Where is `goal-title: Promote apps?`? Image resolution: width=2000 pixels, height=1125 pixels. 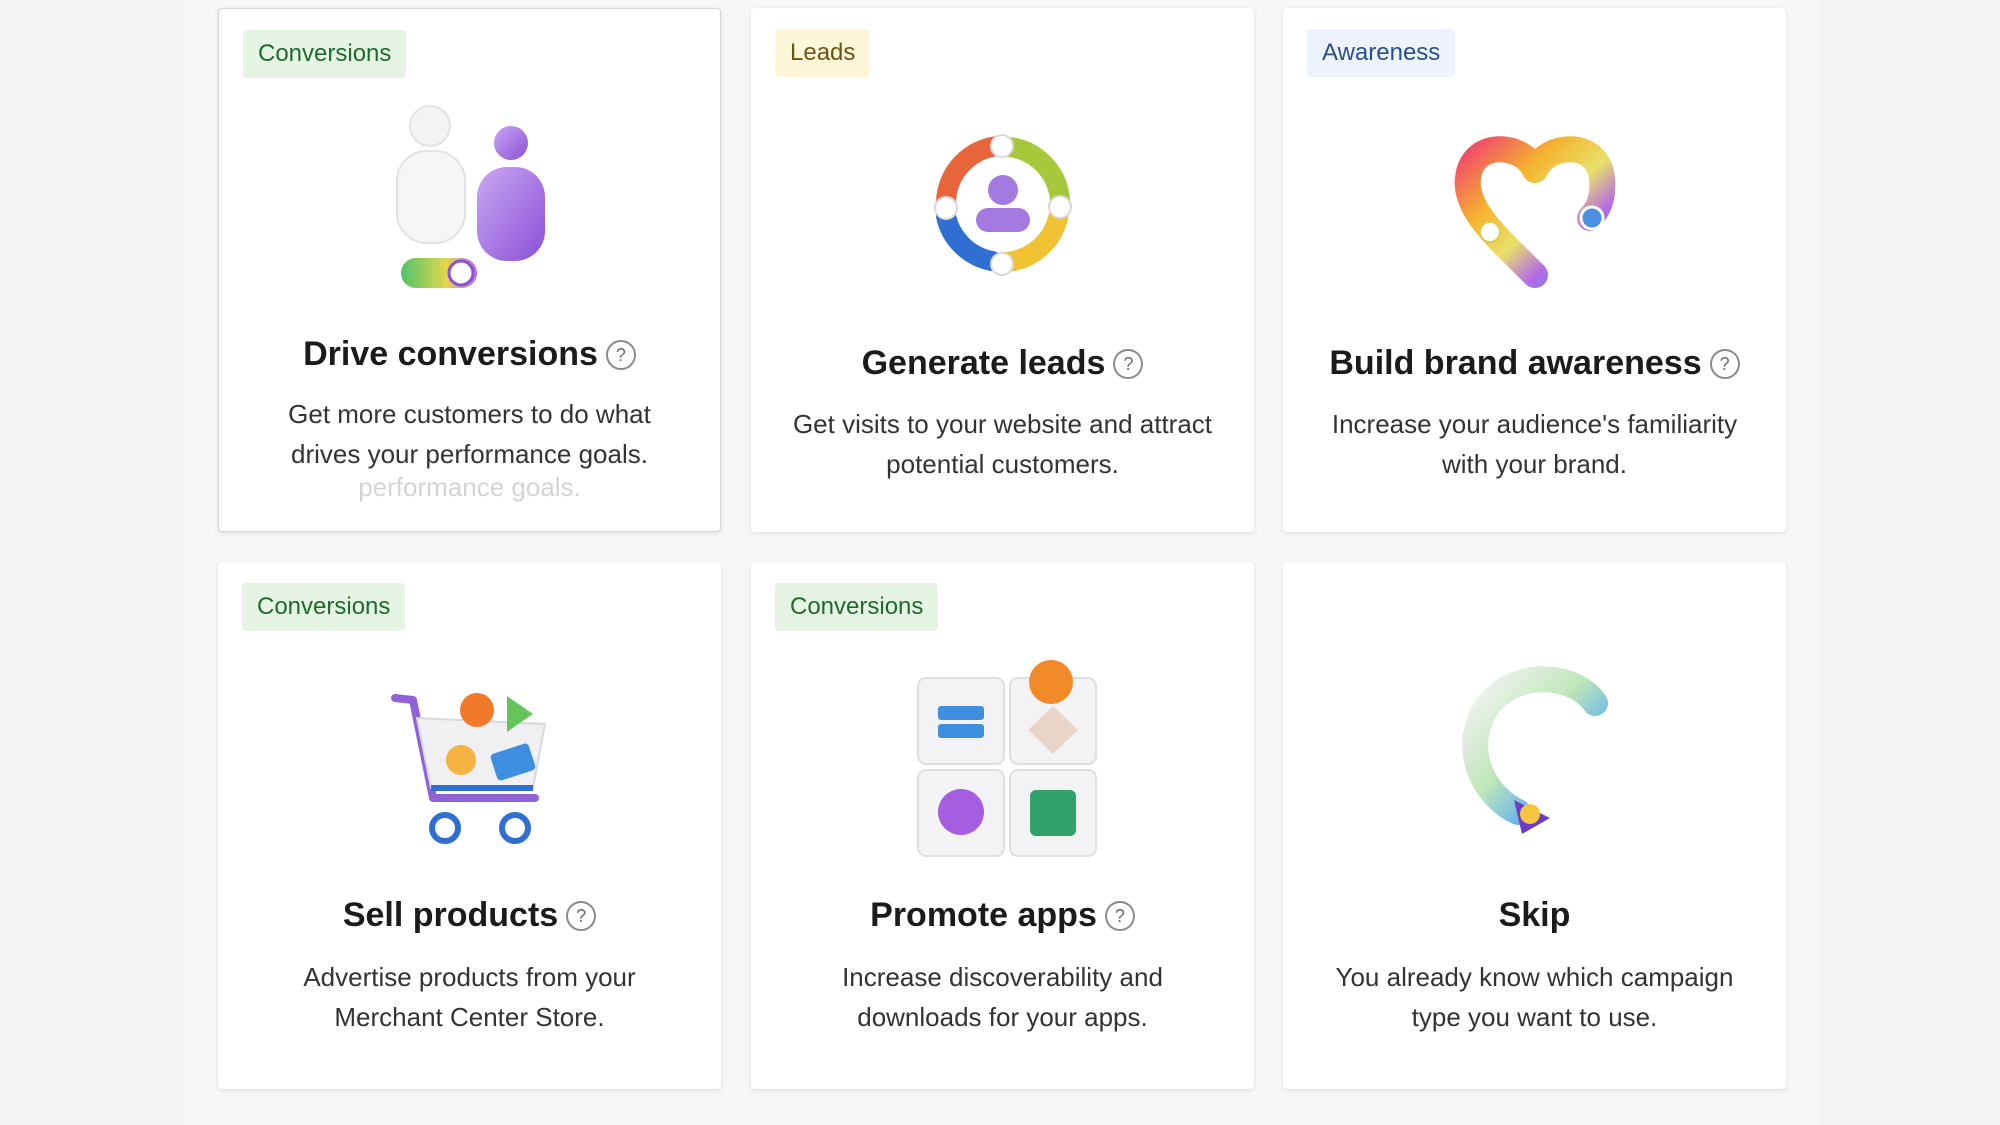 goal-title: Promote apps? is located at coordinates (1002, 915).